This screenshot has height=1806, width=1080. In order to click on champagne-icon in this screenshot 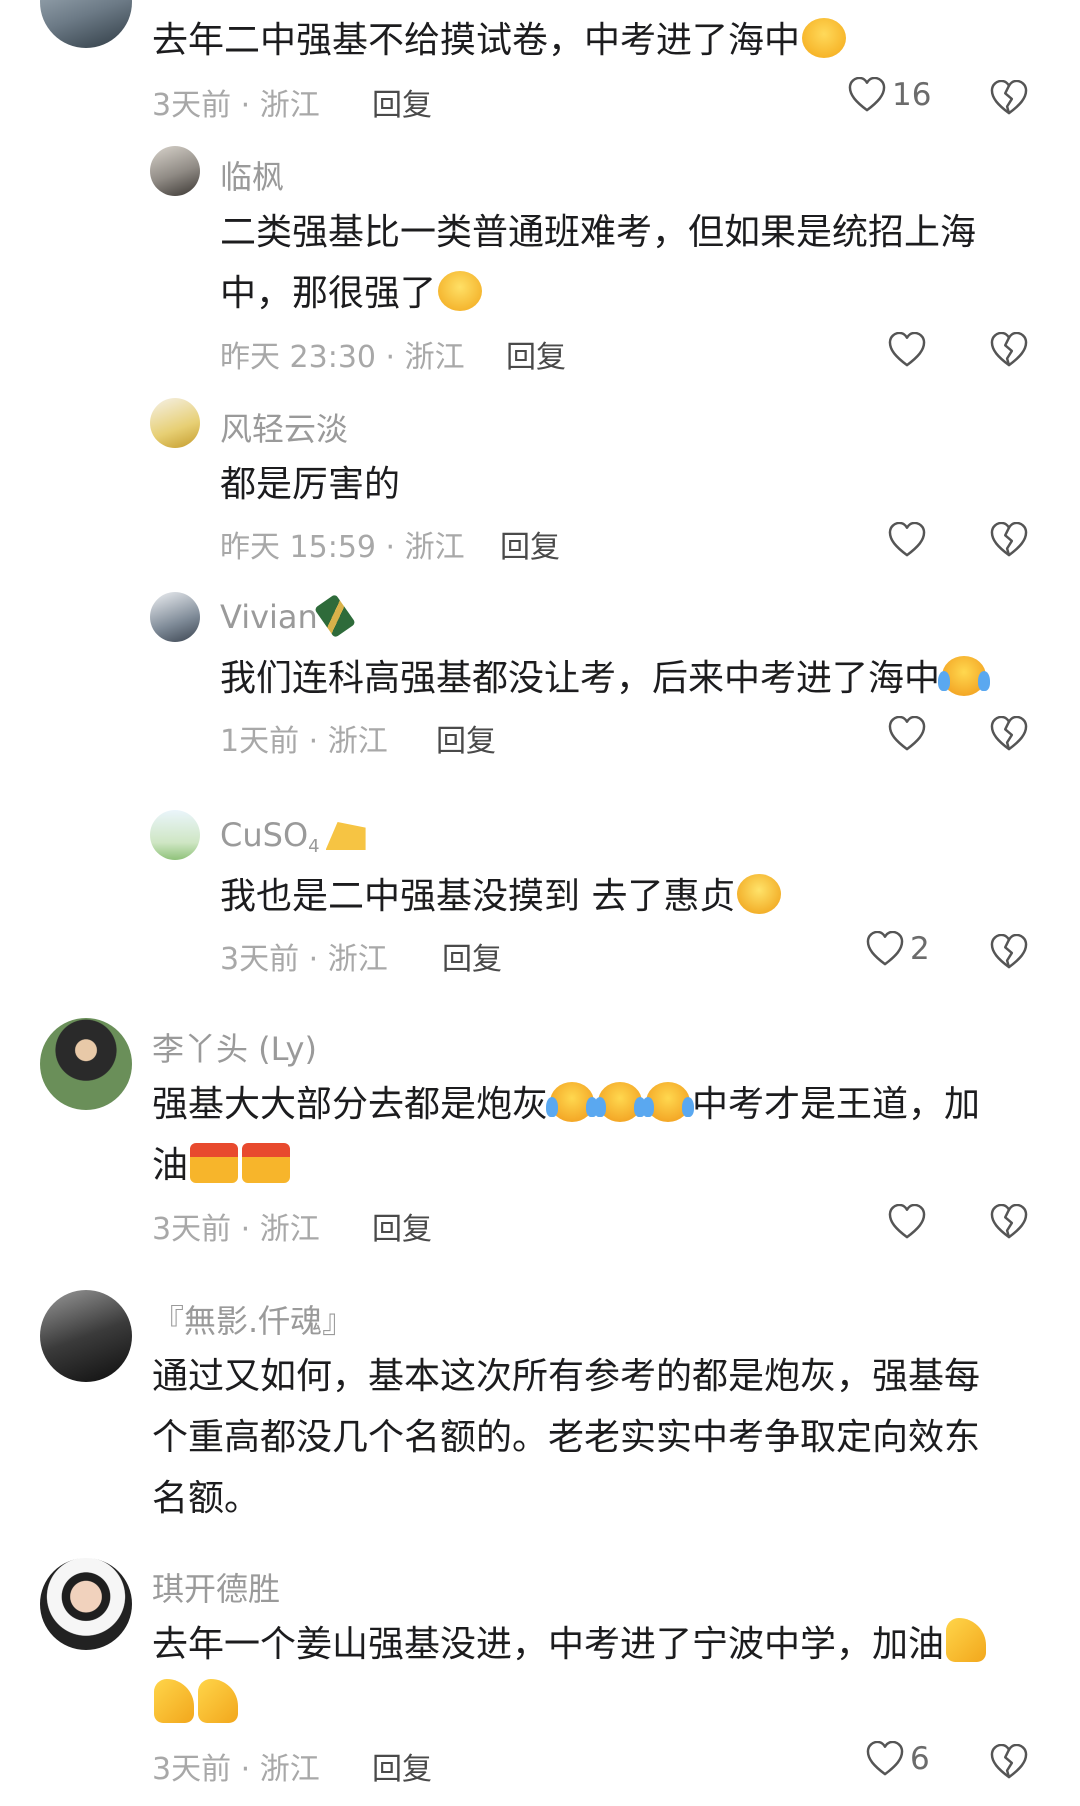, I will do `click(334, 616)`.